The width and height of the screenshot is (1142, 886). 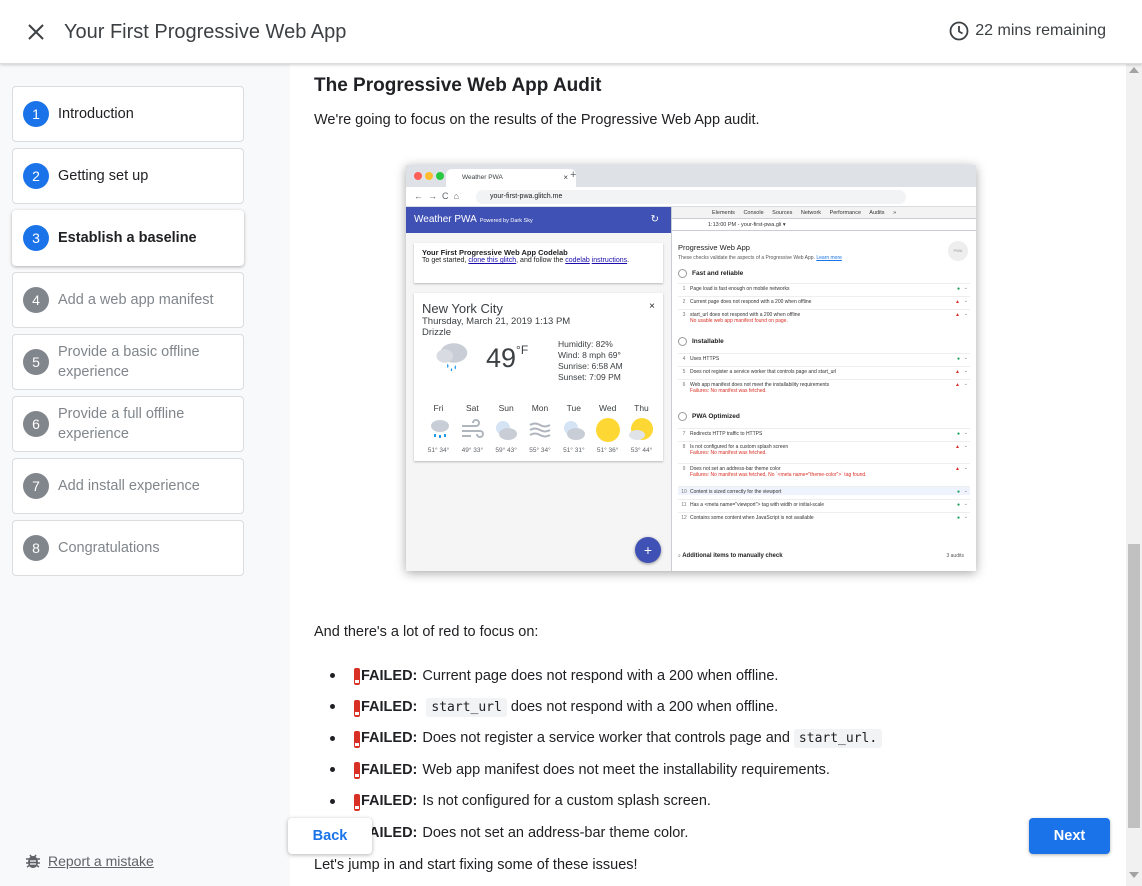 I want to click on failed-label: FAILED:, so click(x=389, y=769).